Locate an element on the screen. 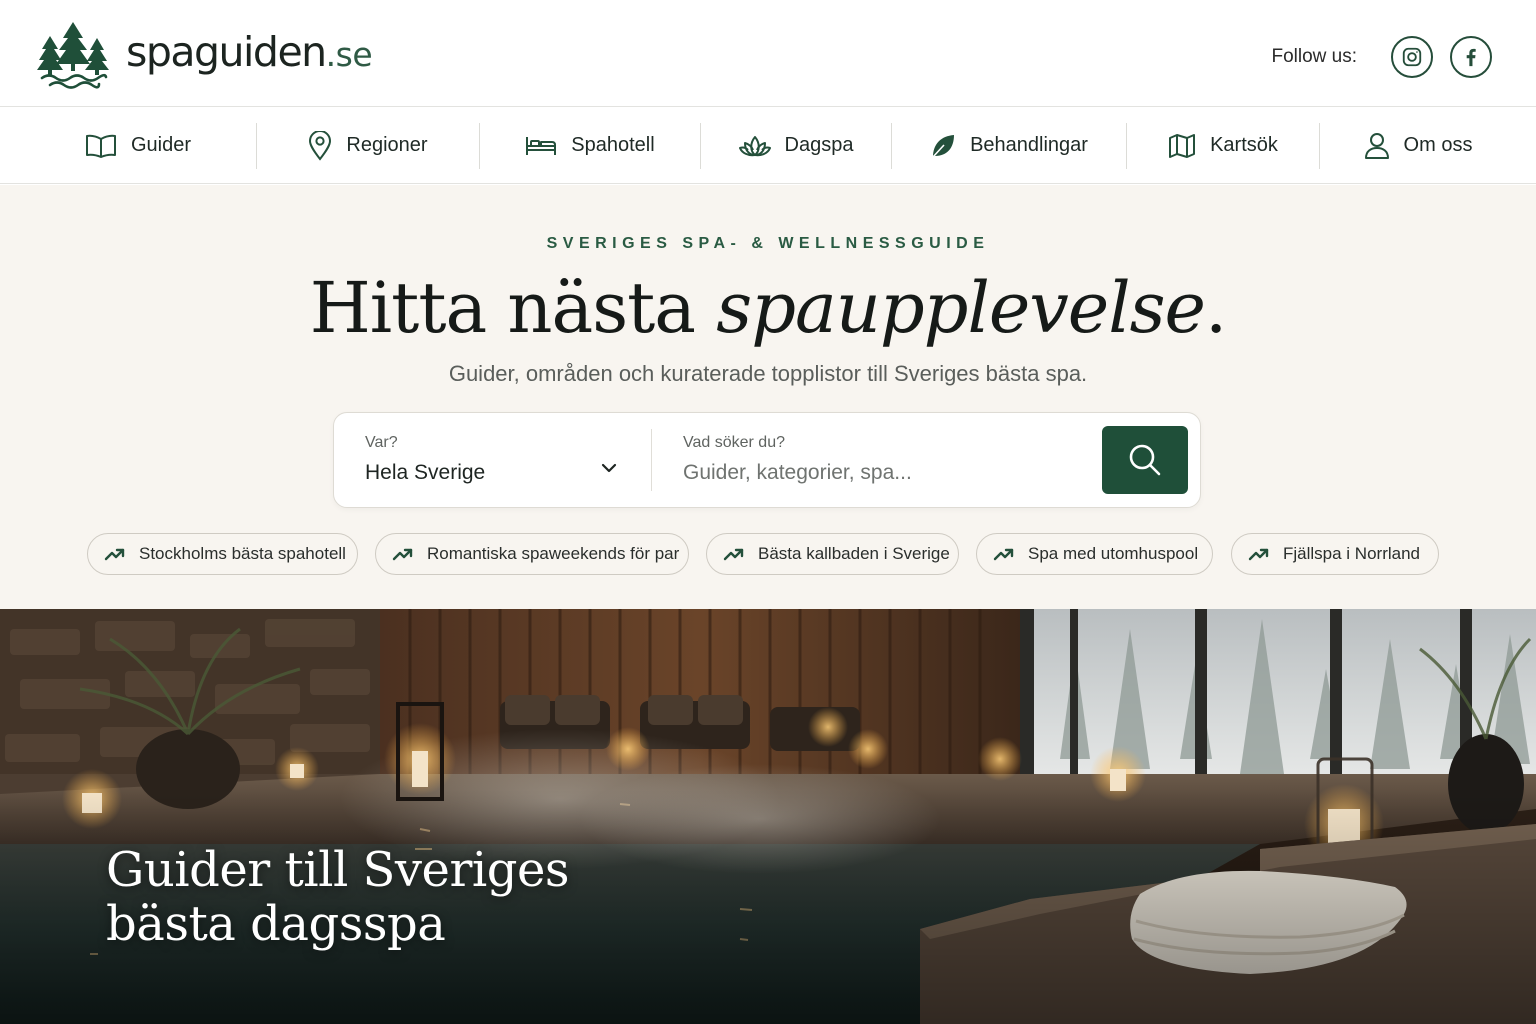 The height and width of the screenshot is (1024, 1536). chip-label: Spa med utomhuspool is located at coordinates (1113, 553).